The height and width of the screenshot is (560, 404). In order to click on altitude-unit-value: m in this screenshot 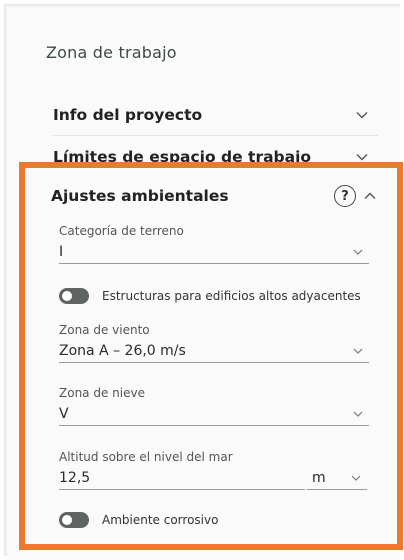, I will do `click(319, 478)`.